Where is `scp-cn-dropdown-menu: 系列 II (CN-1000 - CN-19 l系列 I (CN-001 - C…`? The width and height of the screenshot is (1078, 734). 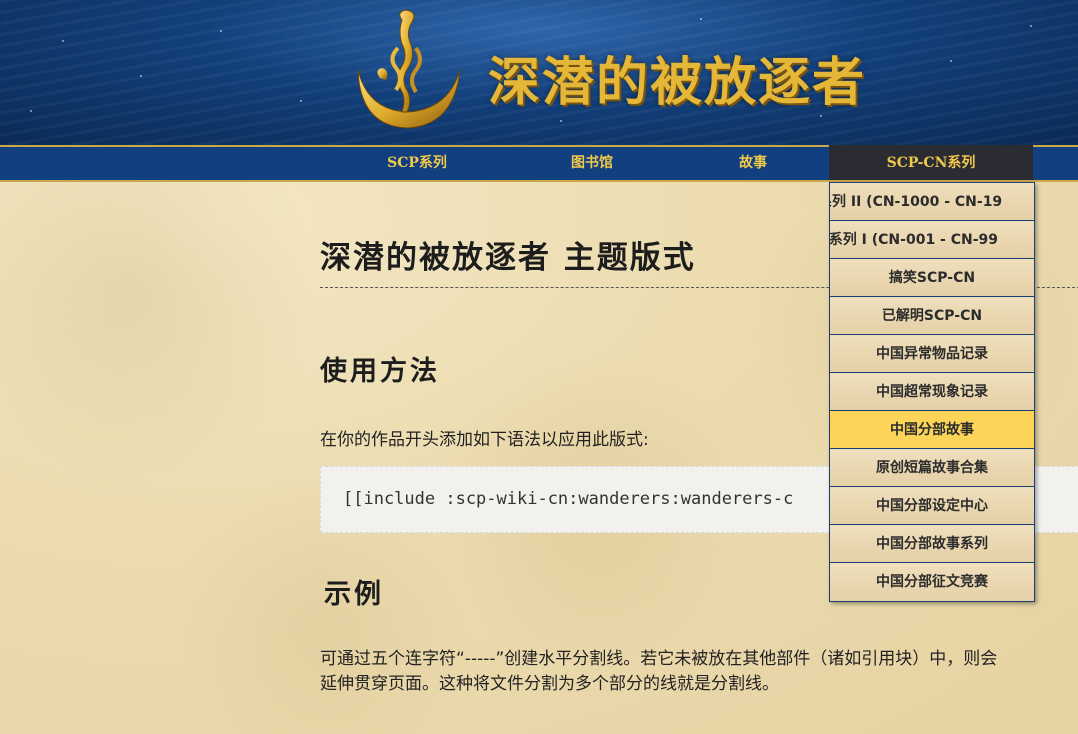
scp-cn-dropdown-menu: 系列 II (CN-1000 - CN-19 l系列 I (CN-001 - C… is located at coordinates (932, 392).